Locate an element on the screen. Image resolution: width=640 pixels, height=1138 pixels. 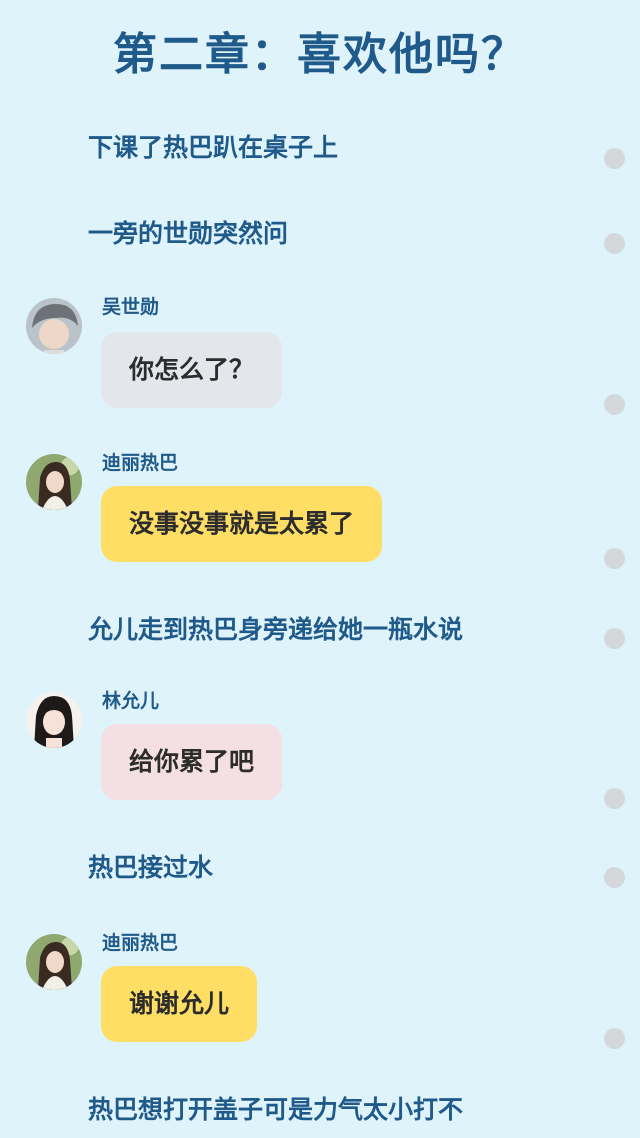
narration-line: 一旁的世勋突然问 is located at coordinates (188, 233).